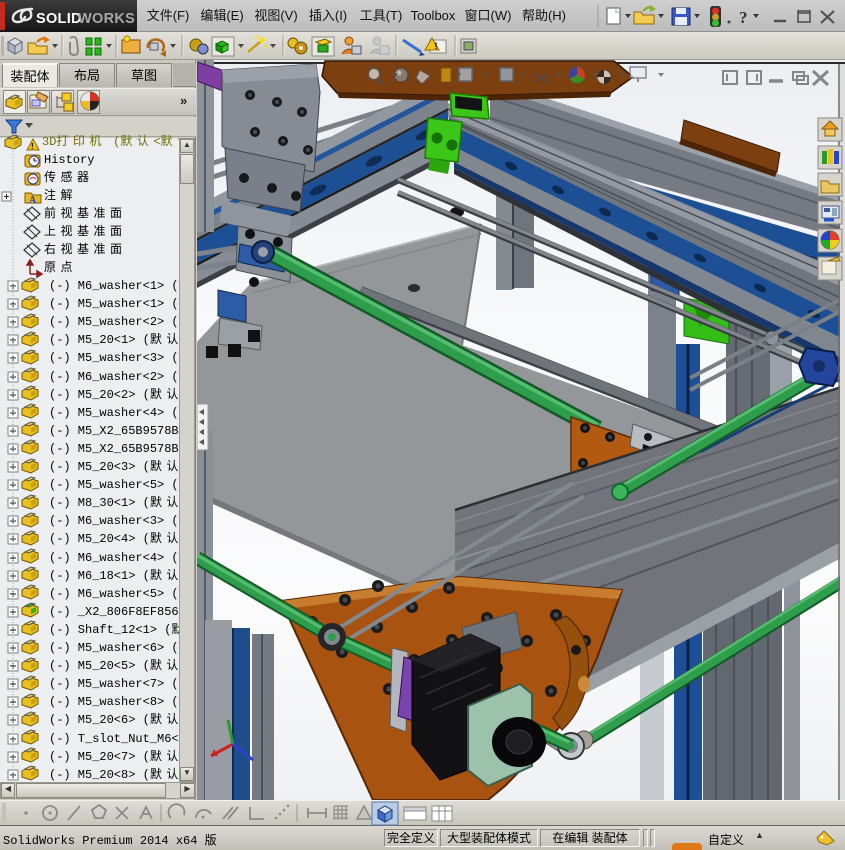  Describe the element at coordinates (33, 200) in the screenshot. I see `svg-text: A` at that location.